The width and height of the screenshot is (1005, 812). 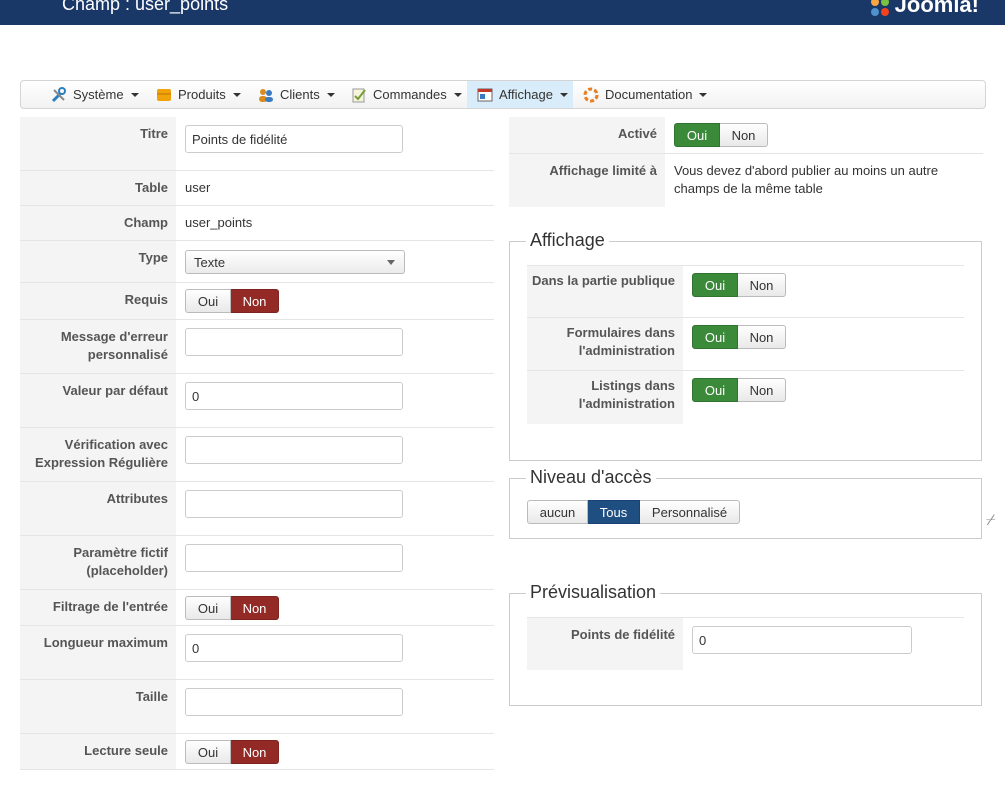 What do you see at coordinates (526, 94) in the screenshot?
I see `menu-label: Affichage` at bounding box center [526, 94].